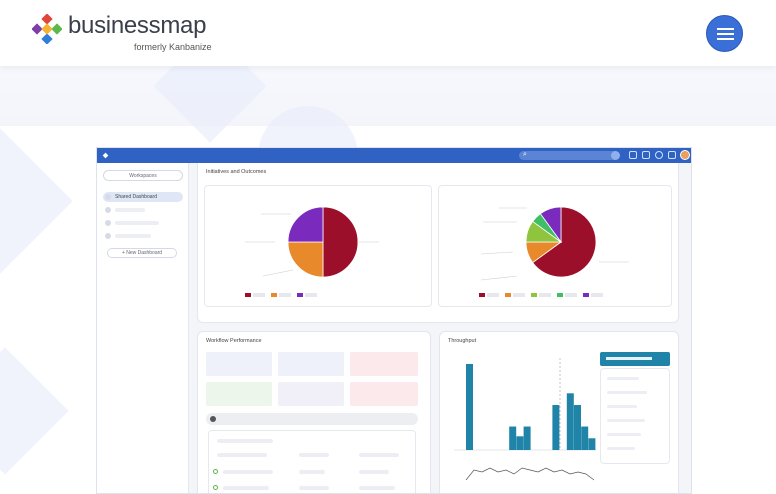 Image resolution: width=776 pixels, height=494 pixels. Describe the element at coordinates (137, 26) in the screenshot. I see `brand-name: businessmap` at that location.